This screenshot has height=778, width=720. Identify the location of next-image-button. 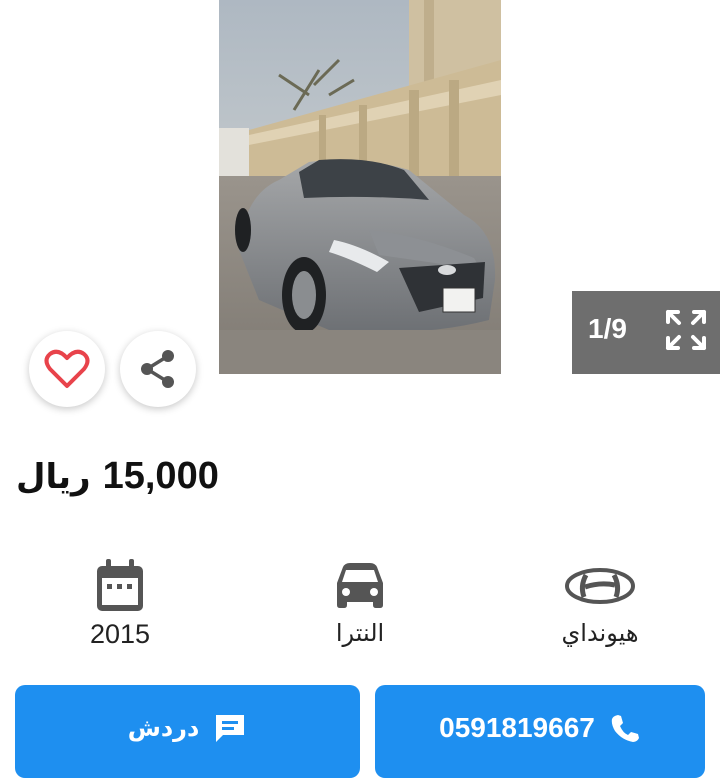
(658, 166).